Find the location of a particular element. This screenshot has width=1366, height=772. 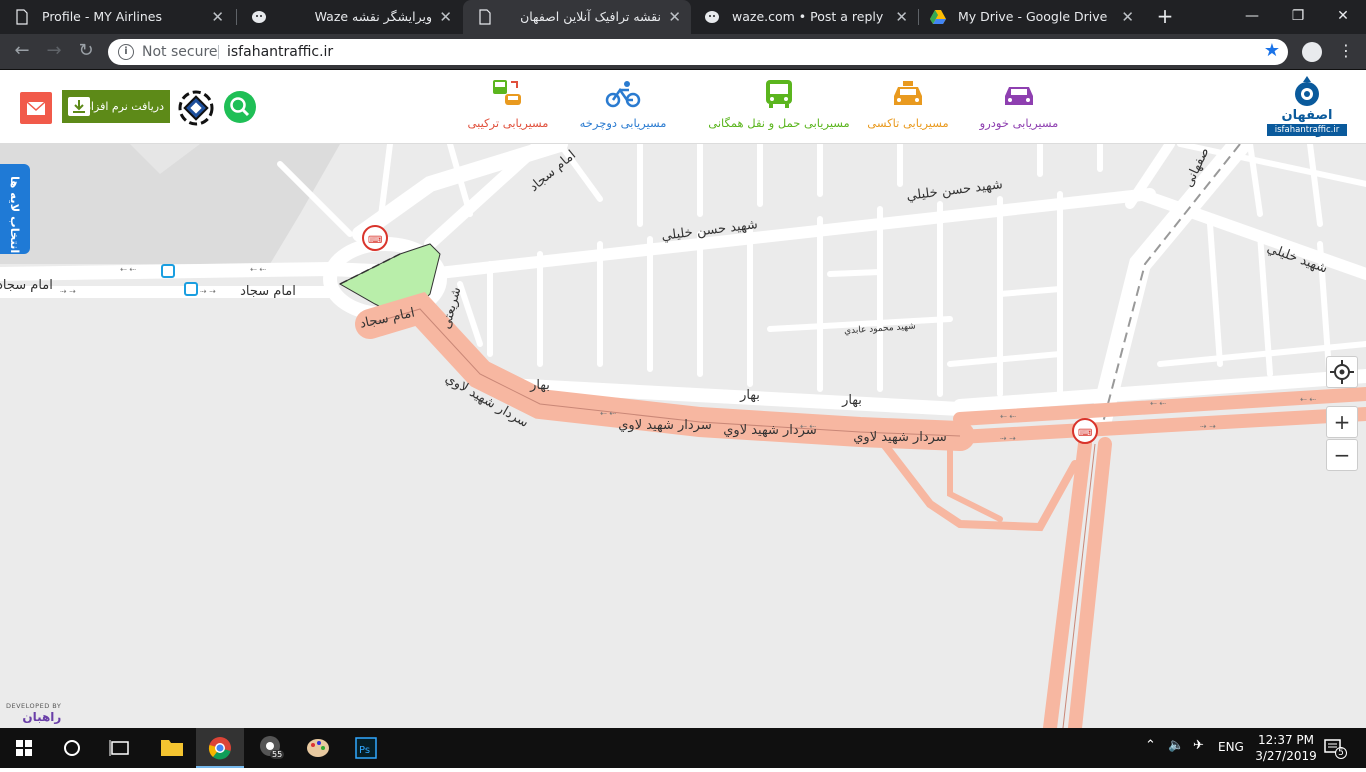

back-button: ← is located at coordinates (22, 52).